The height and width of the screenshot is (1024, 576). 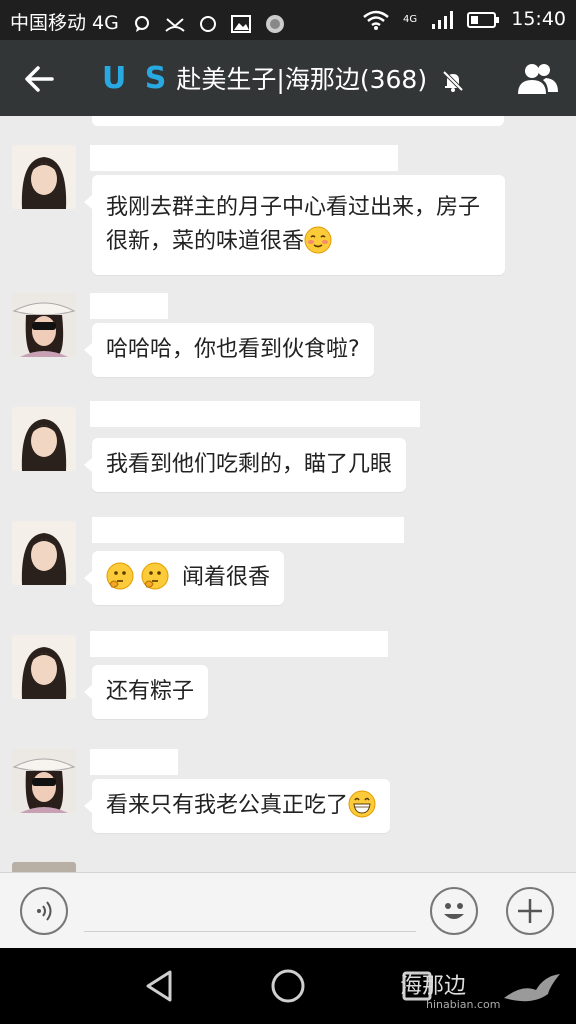 I want to click on message-text: 我看到他们吃剩的，瞄了几眼, so click(x=249, y=464).